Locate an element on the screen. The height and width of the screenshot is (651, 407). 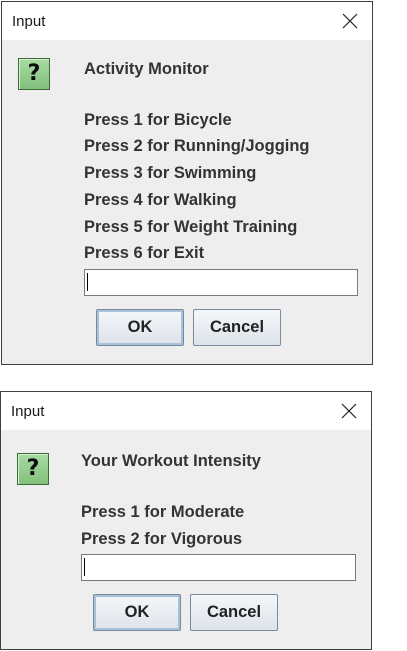
message-line: Press 3 for Swimming is located at coordinates (170, 173).